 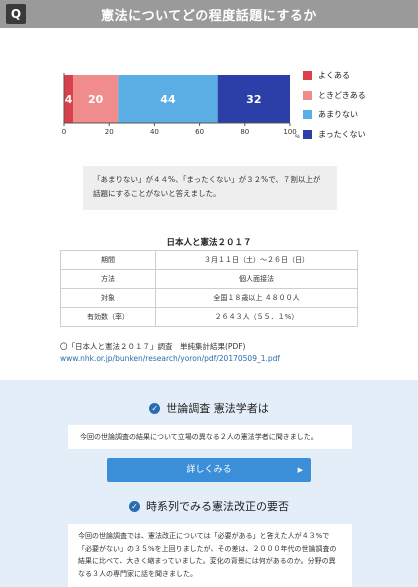 I want to click on legend-label: あまりない, so click(x=338, y=115).